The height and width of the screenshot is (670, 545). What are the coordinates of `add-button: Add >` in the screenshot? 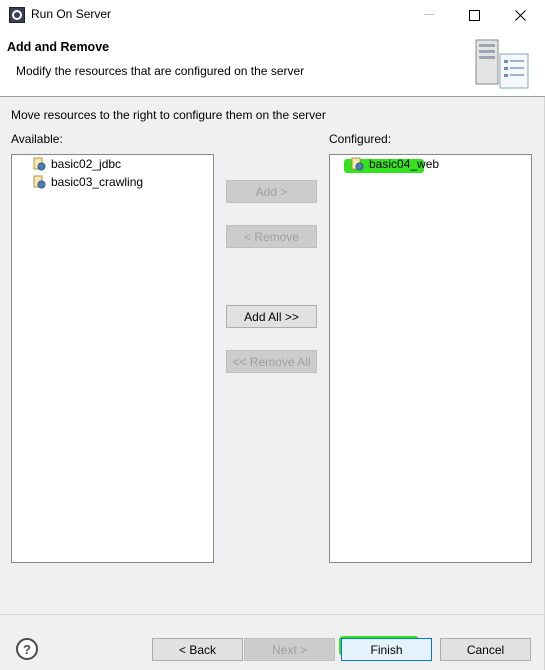 It's located at (271, 191).